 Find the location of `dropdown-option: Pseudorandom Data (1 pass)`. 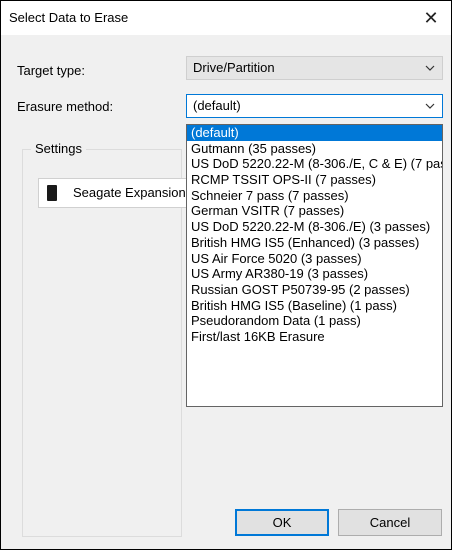

dropdown-option: Pseudorandom Data (1 pass) is located at coordinates (314, 321).